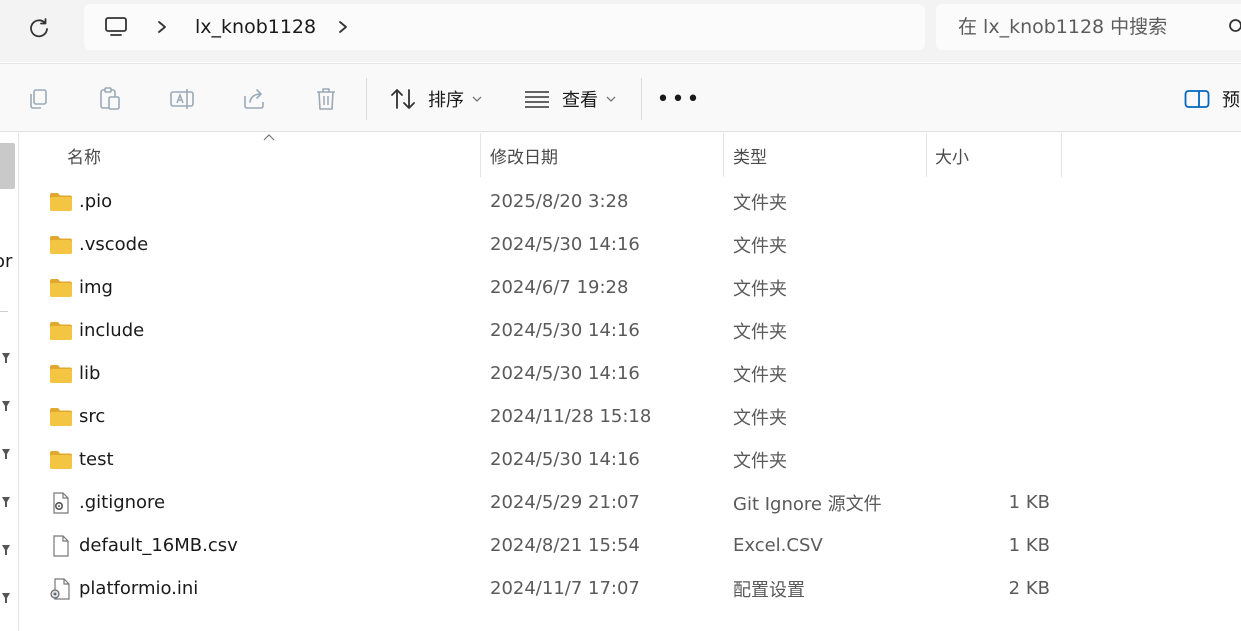 The height and width of the screenshot is (631, 1241). I want to click on file-size: 2 KB, so click(1029, 588).